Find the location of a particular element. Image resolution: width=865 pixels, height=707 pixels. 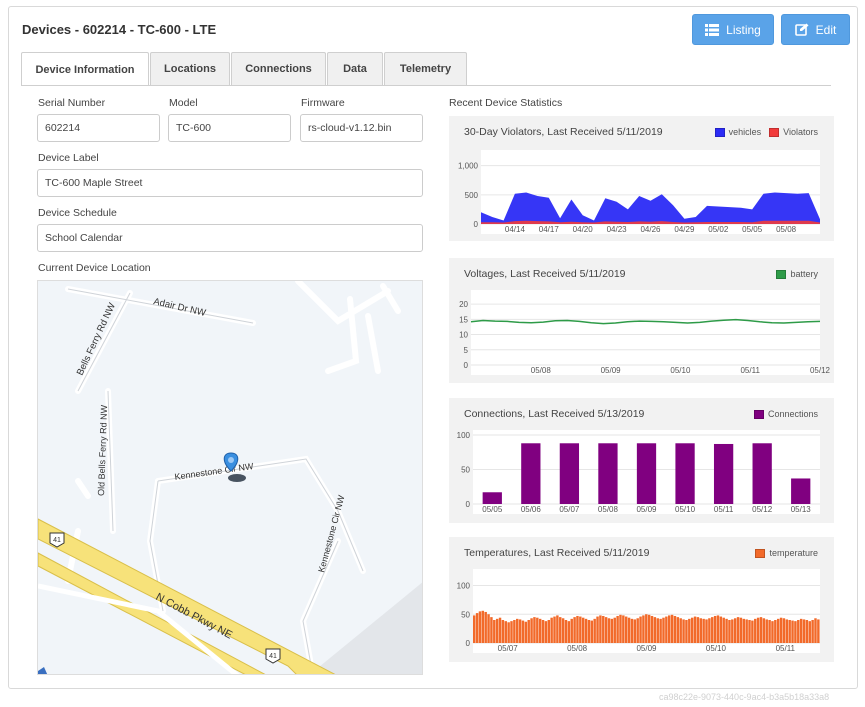

firmware-label: Firmware is located at coordinates (323, 103).